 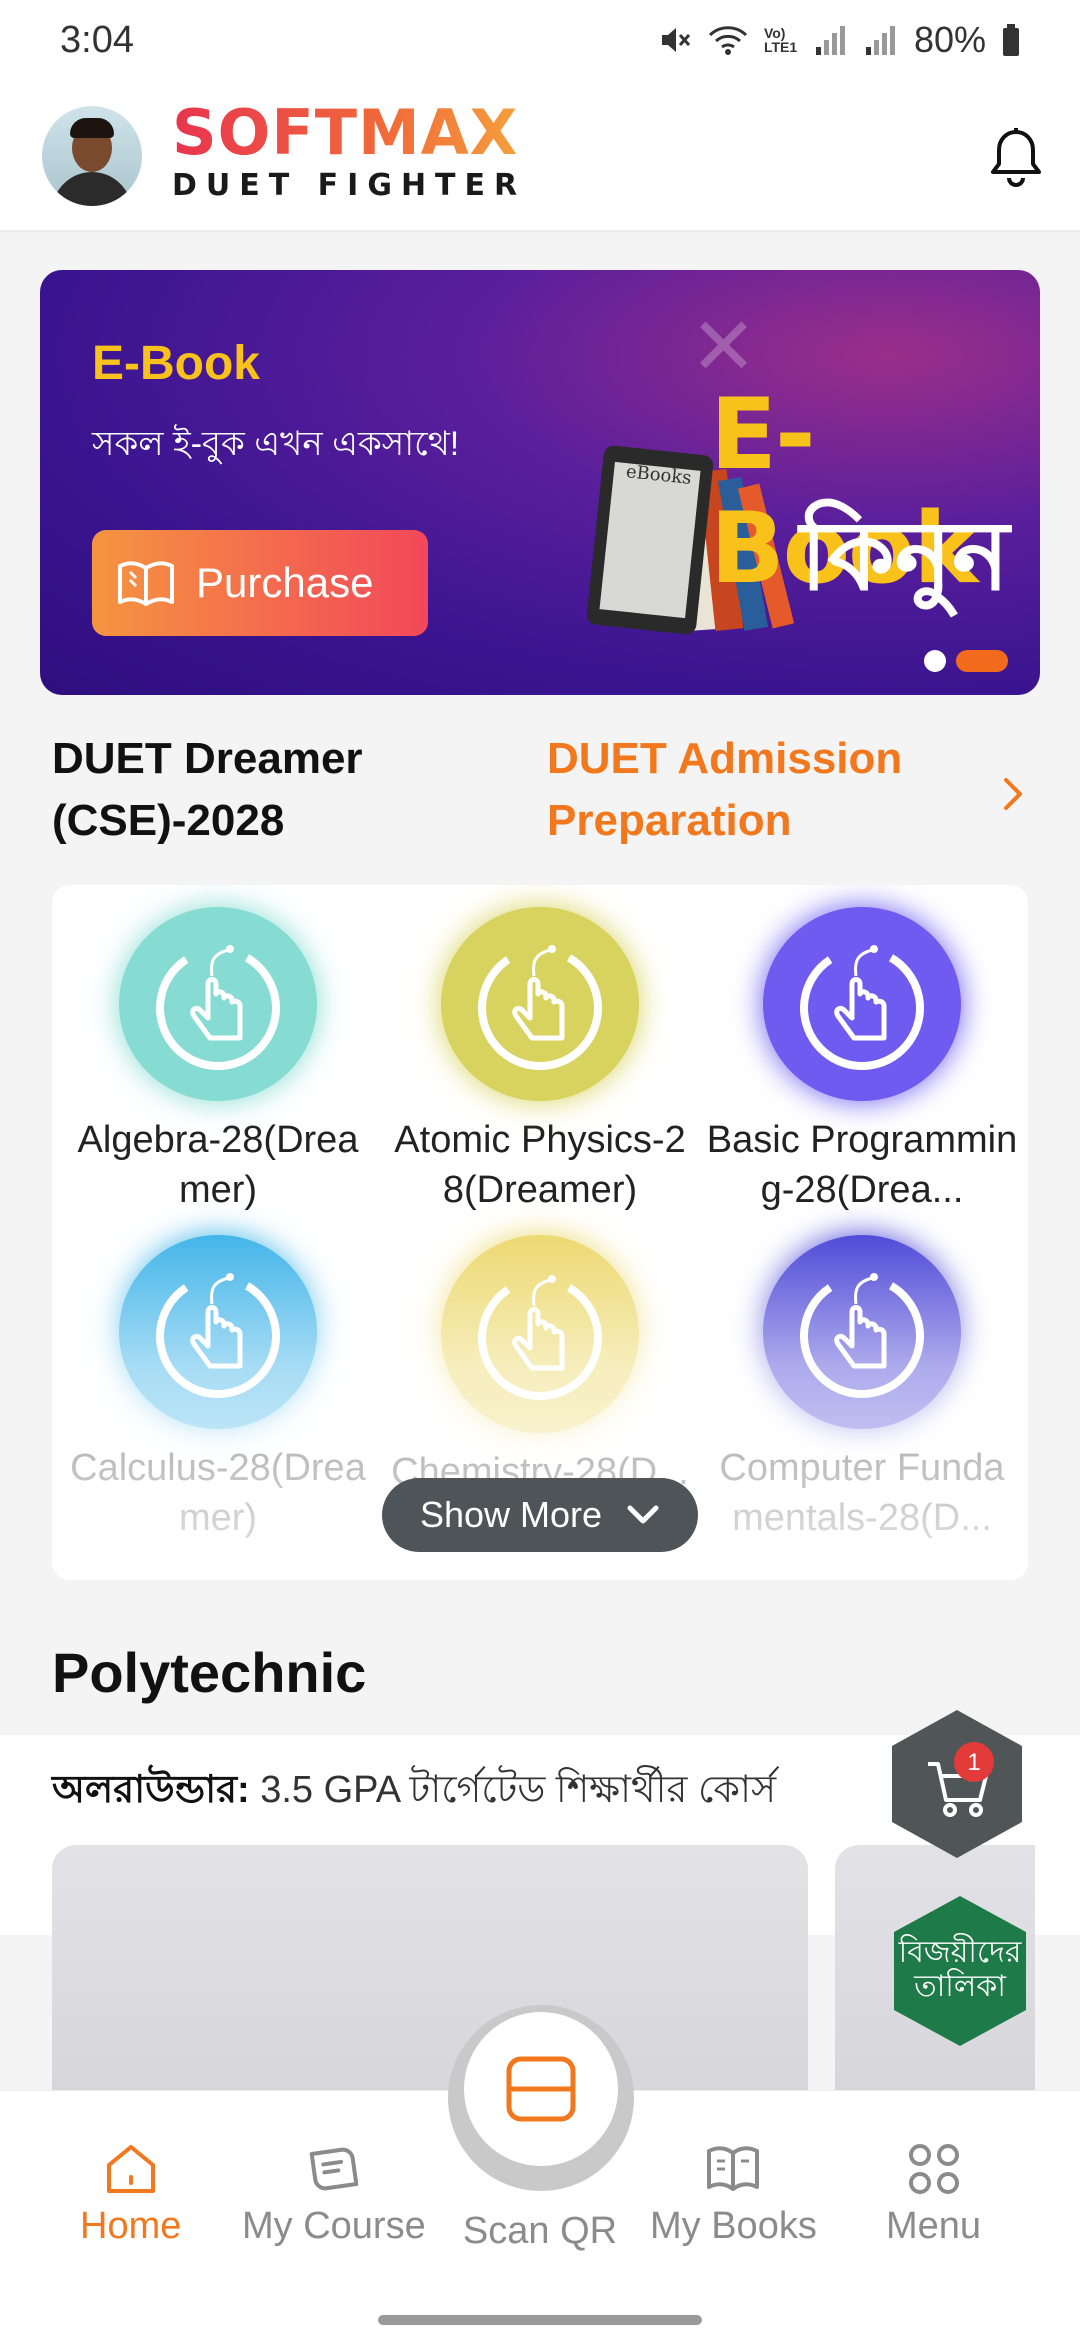 I want to click on purchase-button: Purchase, so click(x=260, y=583).